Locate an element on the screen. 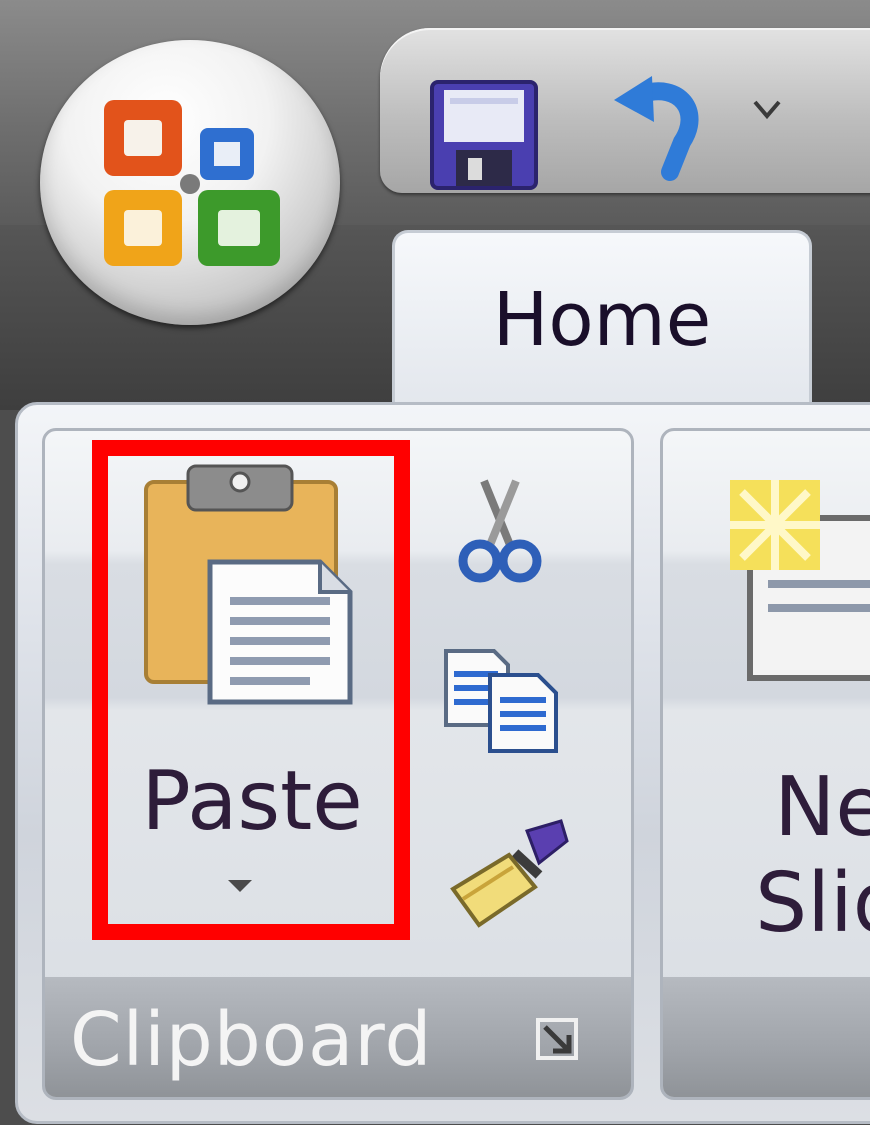  copy-icon is located at coordinates (501, 701).